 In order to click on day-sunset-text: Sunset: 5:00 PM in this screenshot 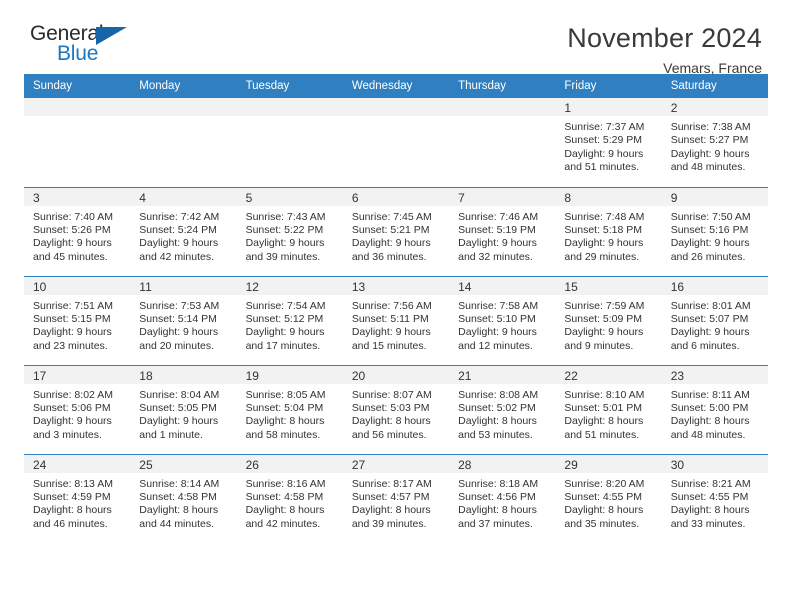, I will do `click(709, 407)`.